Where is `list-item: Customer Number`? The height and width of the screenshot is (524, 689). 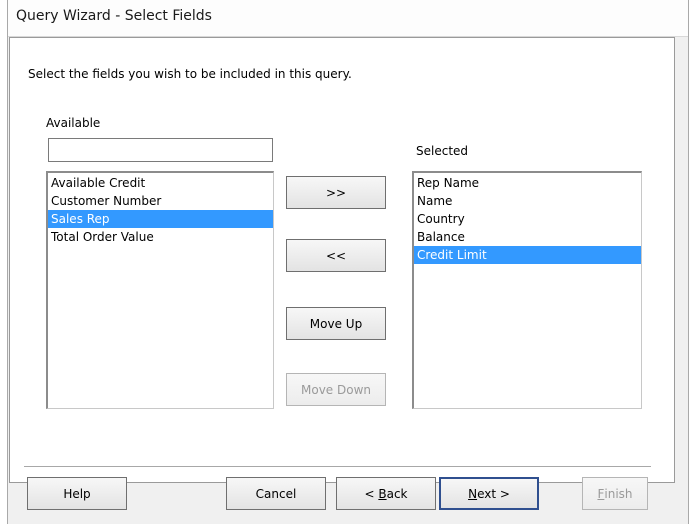 list-item: Customer Number is located at coordinates (160, 201).